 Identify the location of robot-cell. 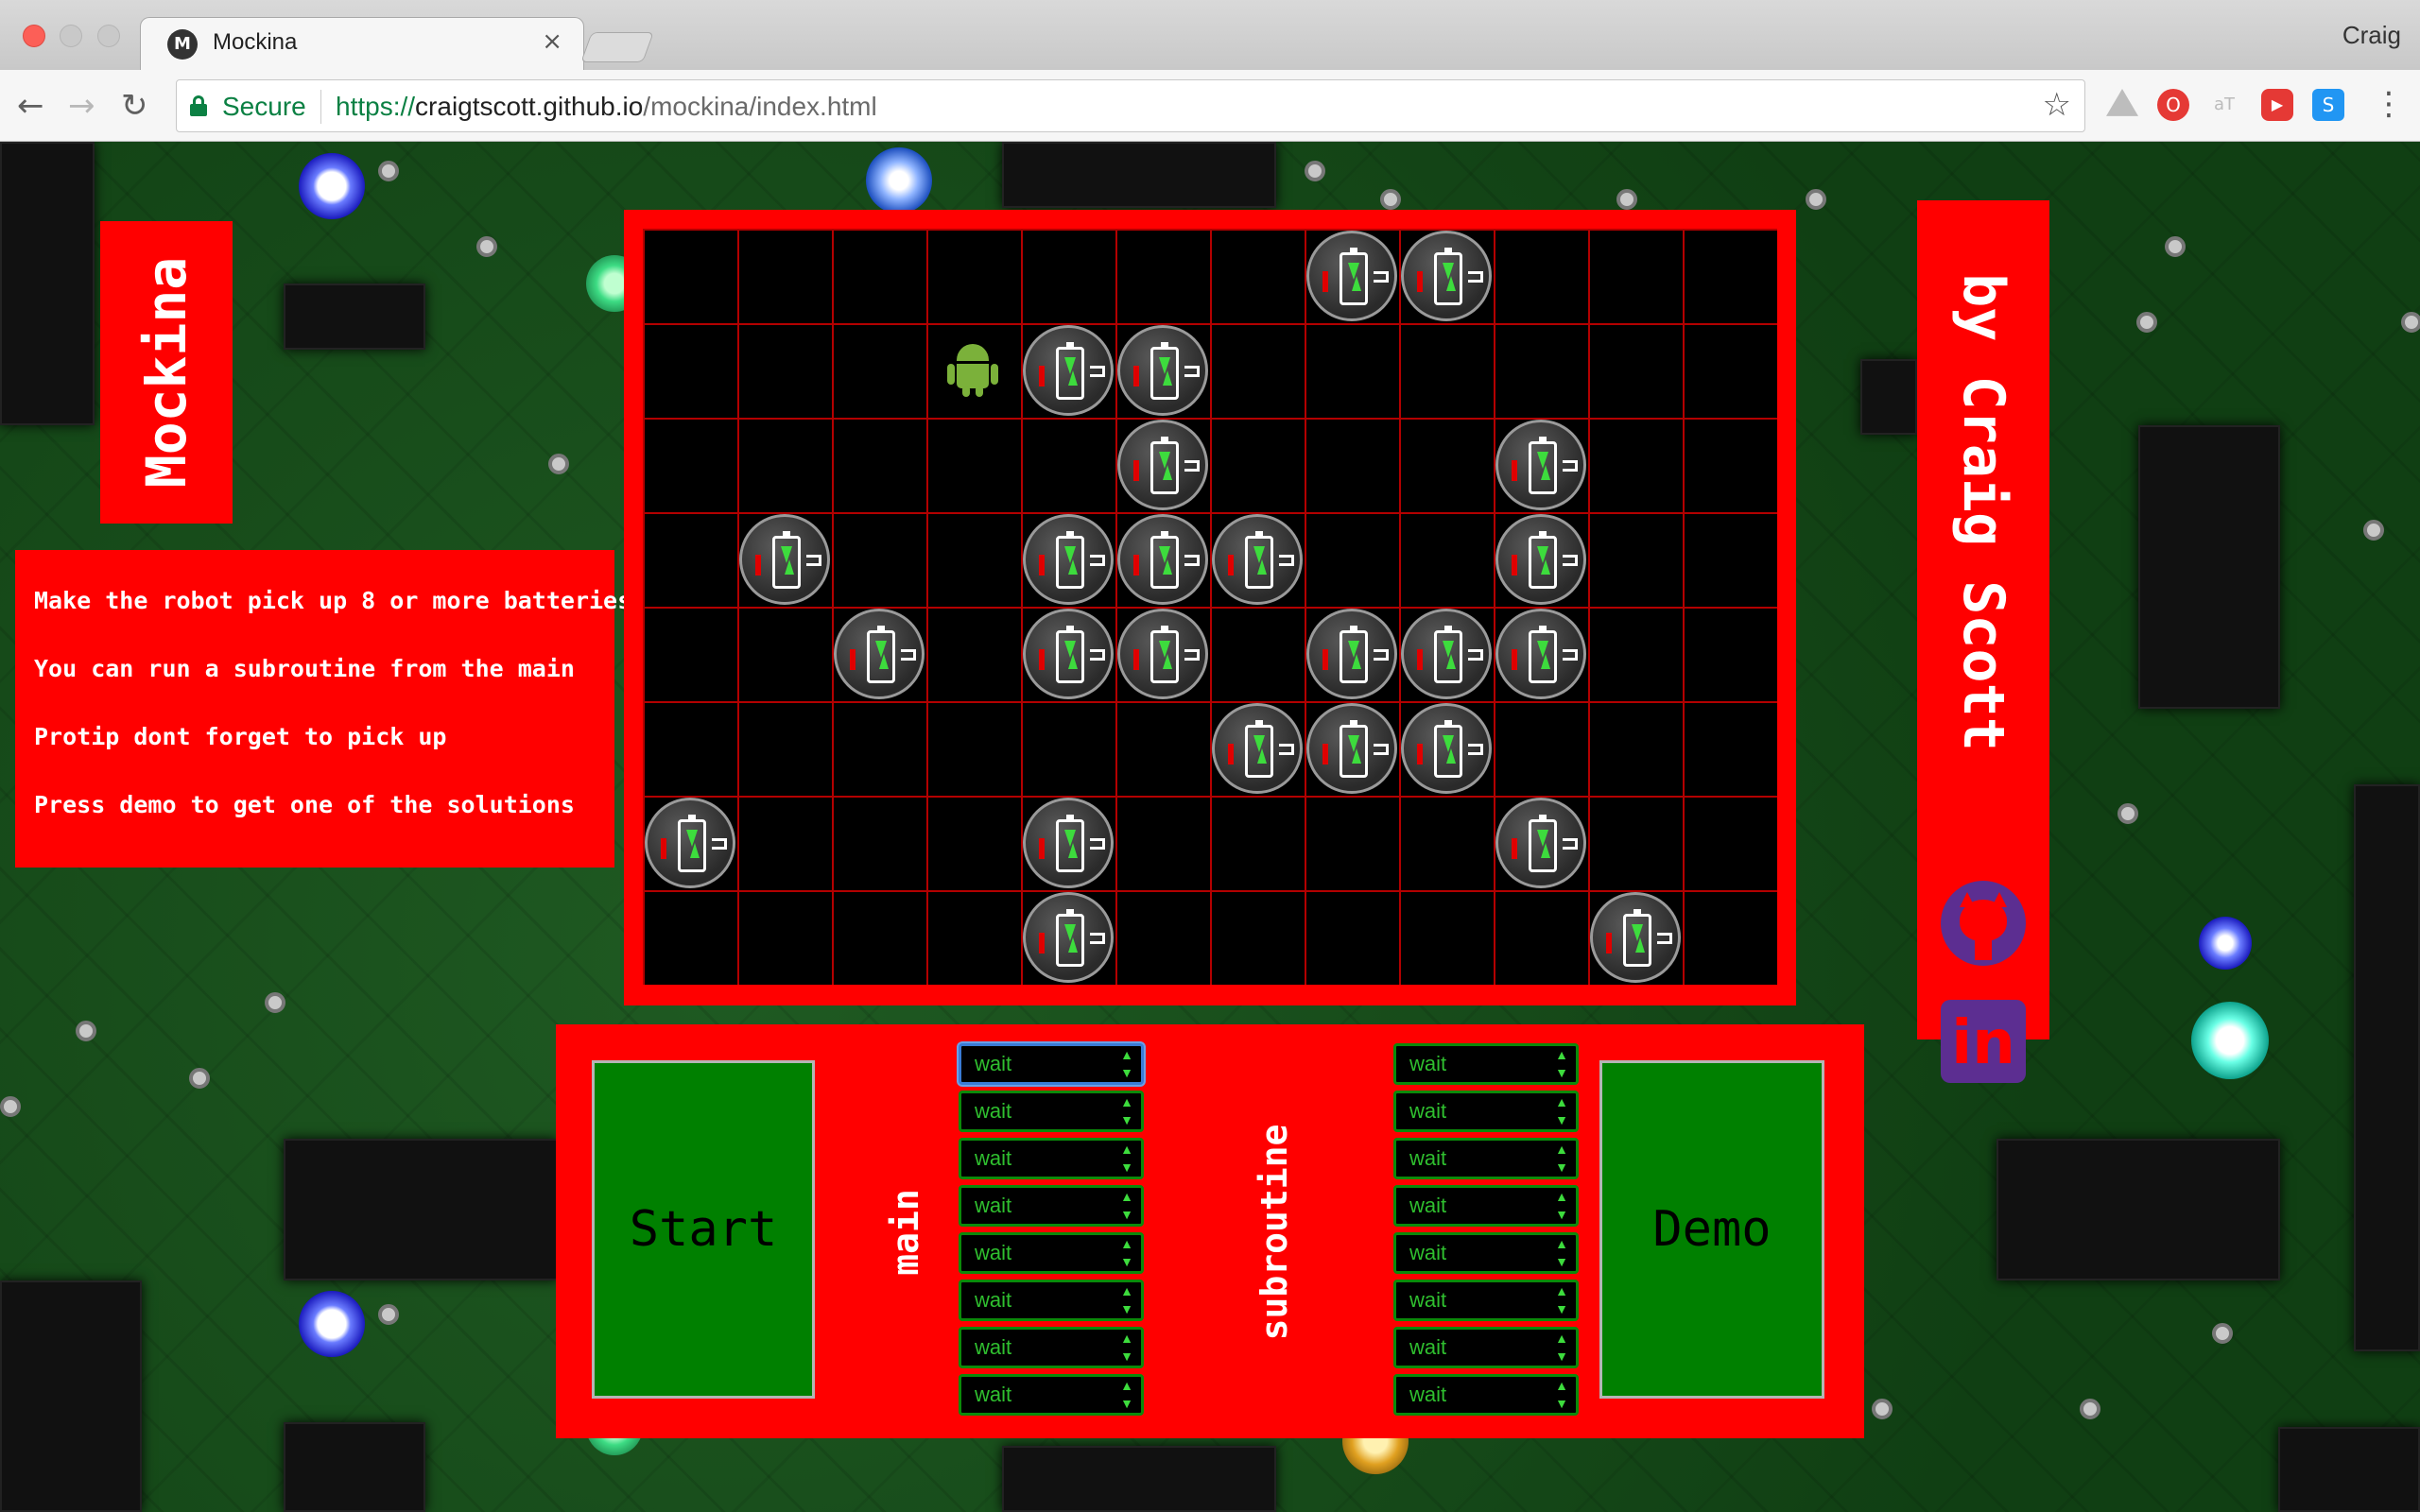
(973, 370).